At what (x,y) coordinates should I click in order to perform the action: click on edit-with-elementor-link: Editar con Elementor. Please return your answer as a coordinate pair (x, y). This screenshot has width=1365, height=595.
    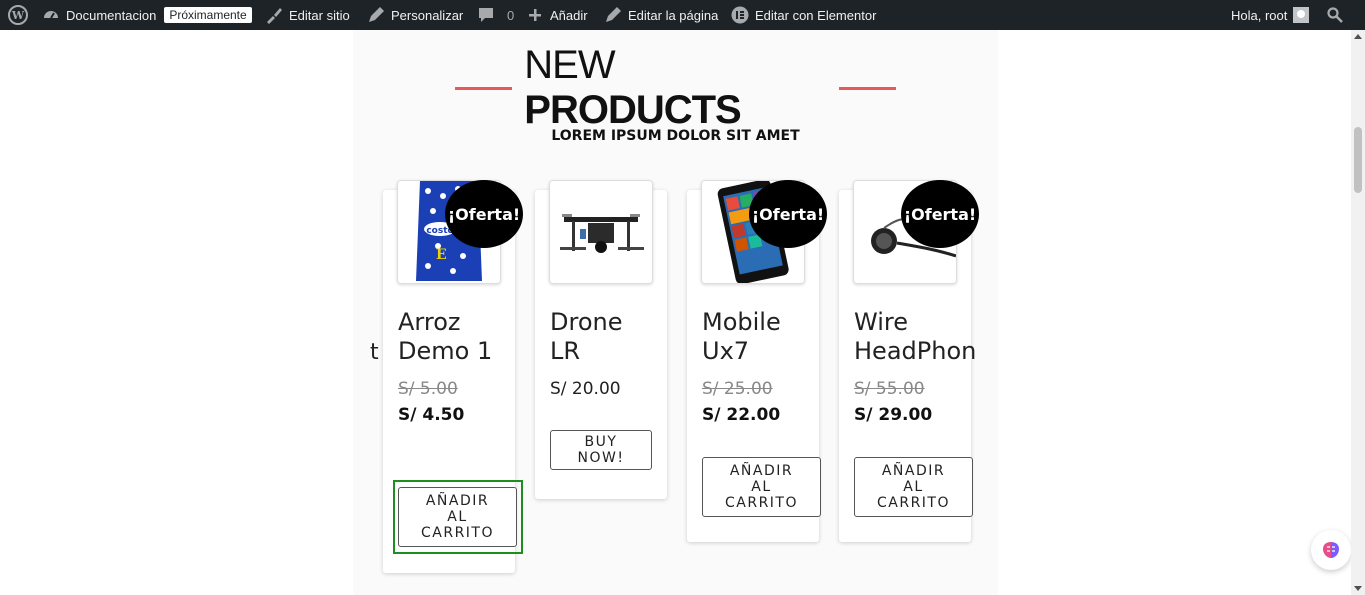
    Looking at the image, I should click on (803, 15).